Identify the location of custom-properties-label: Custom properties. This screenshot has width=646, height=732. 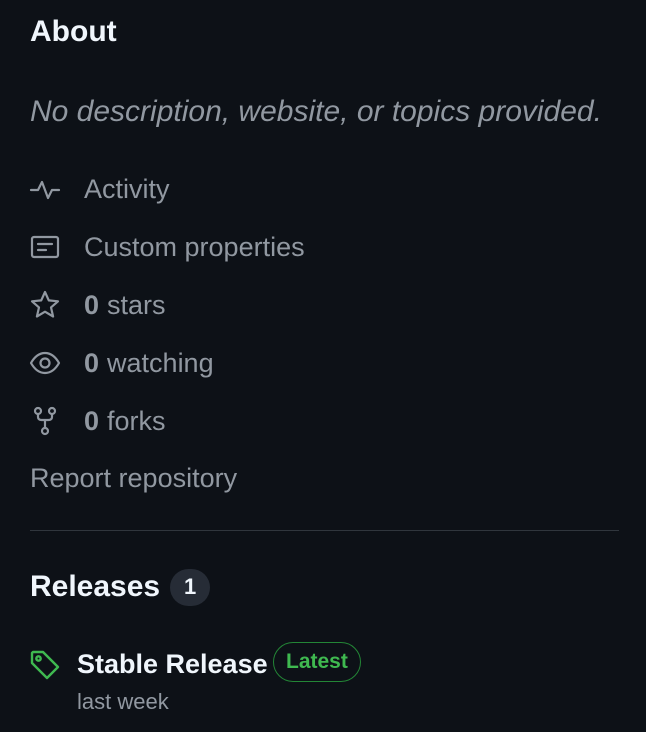
(194, 247).